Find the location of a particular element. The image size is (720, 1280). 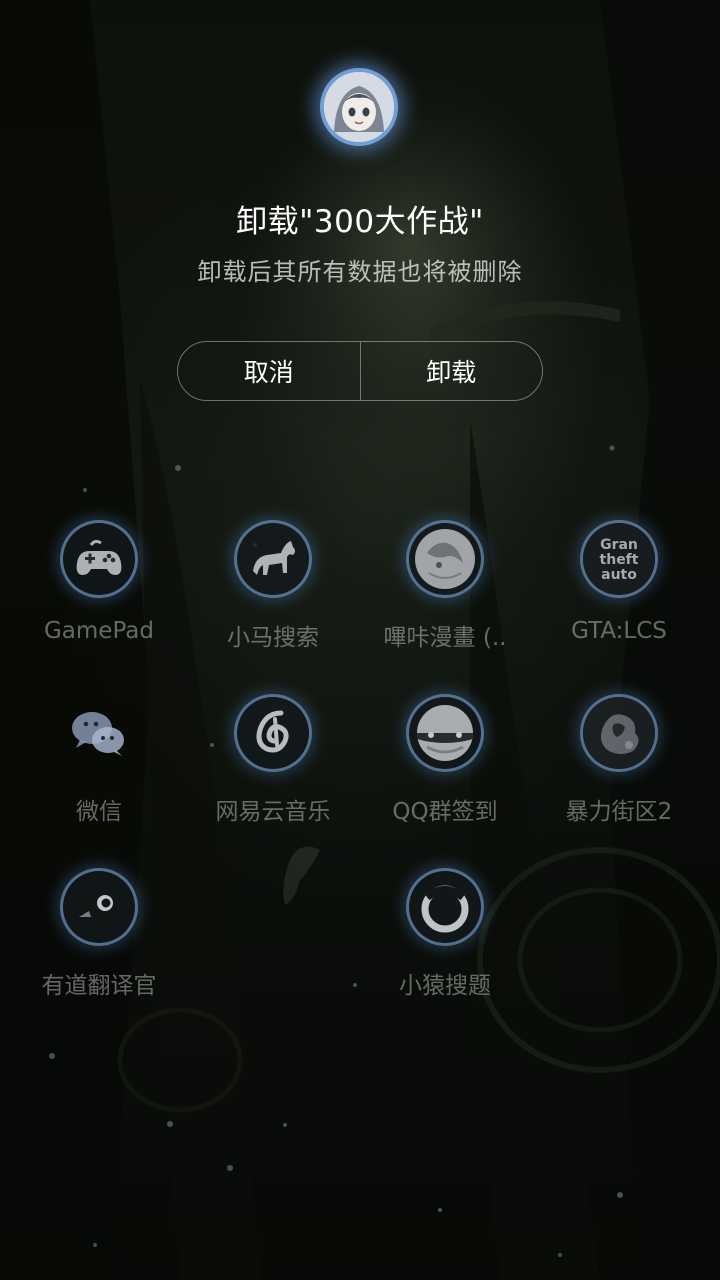

app-label: QQ群签到 is located at coordinates (445, 812).